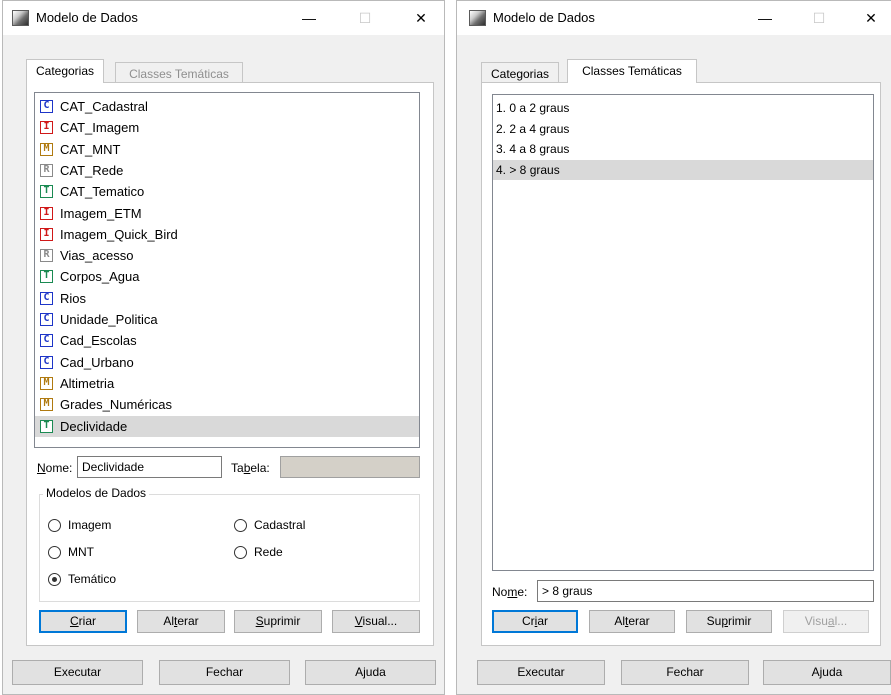 The width and height of the screenshot is (891, 695). I want to click on class-item: 2. 2 a 4 graus, so click(683, 129).